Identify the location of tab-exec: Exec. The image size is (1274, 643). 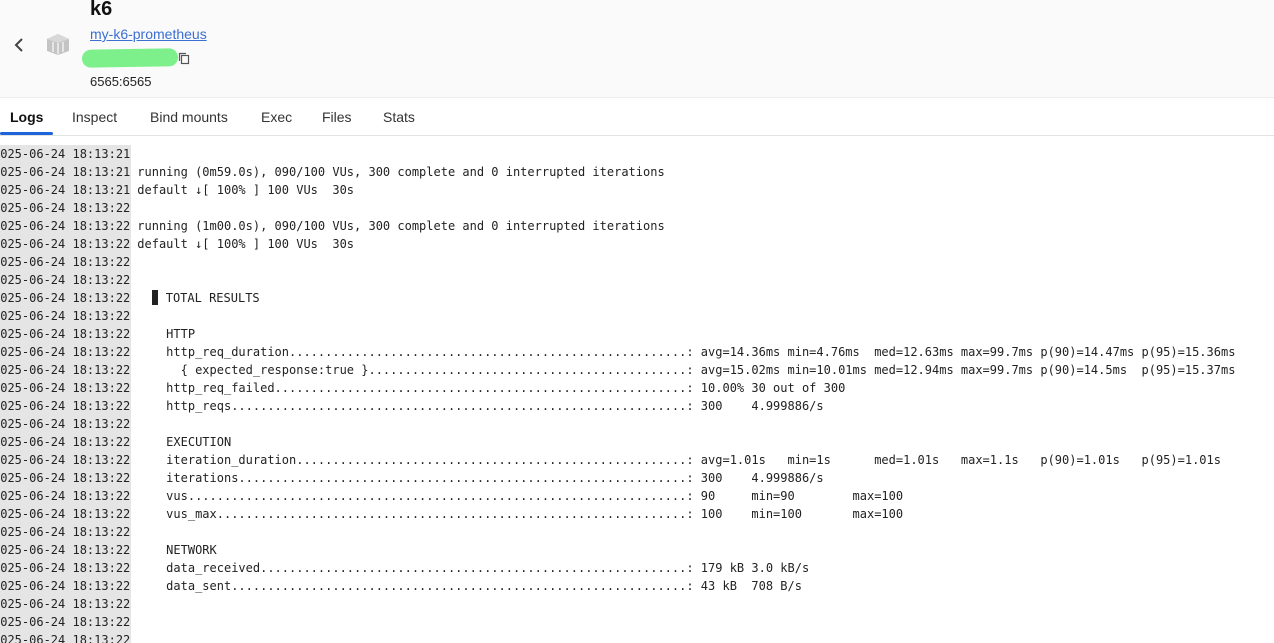
(276, 116).